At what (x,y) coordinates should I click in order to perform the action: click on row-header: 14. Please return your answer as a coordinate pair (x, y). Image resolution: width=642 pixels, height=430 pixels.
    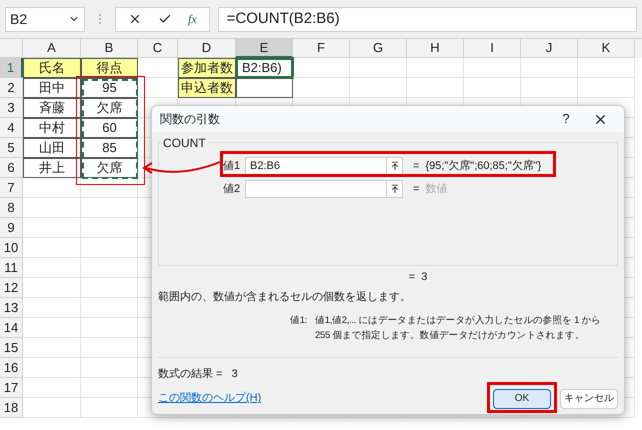
    Looking at the image, I should click on (11, 328).